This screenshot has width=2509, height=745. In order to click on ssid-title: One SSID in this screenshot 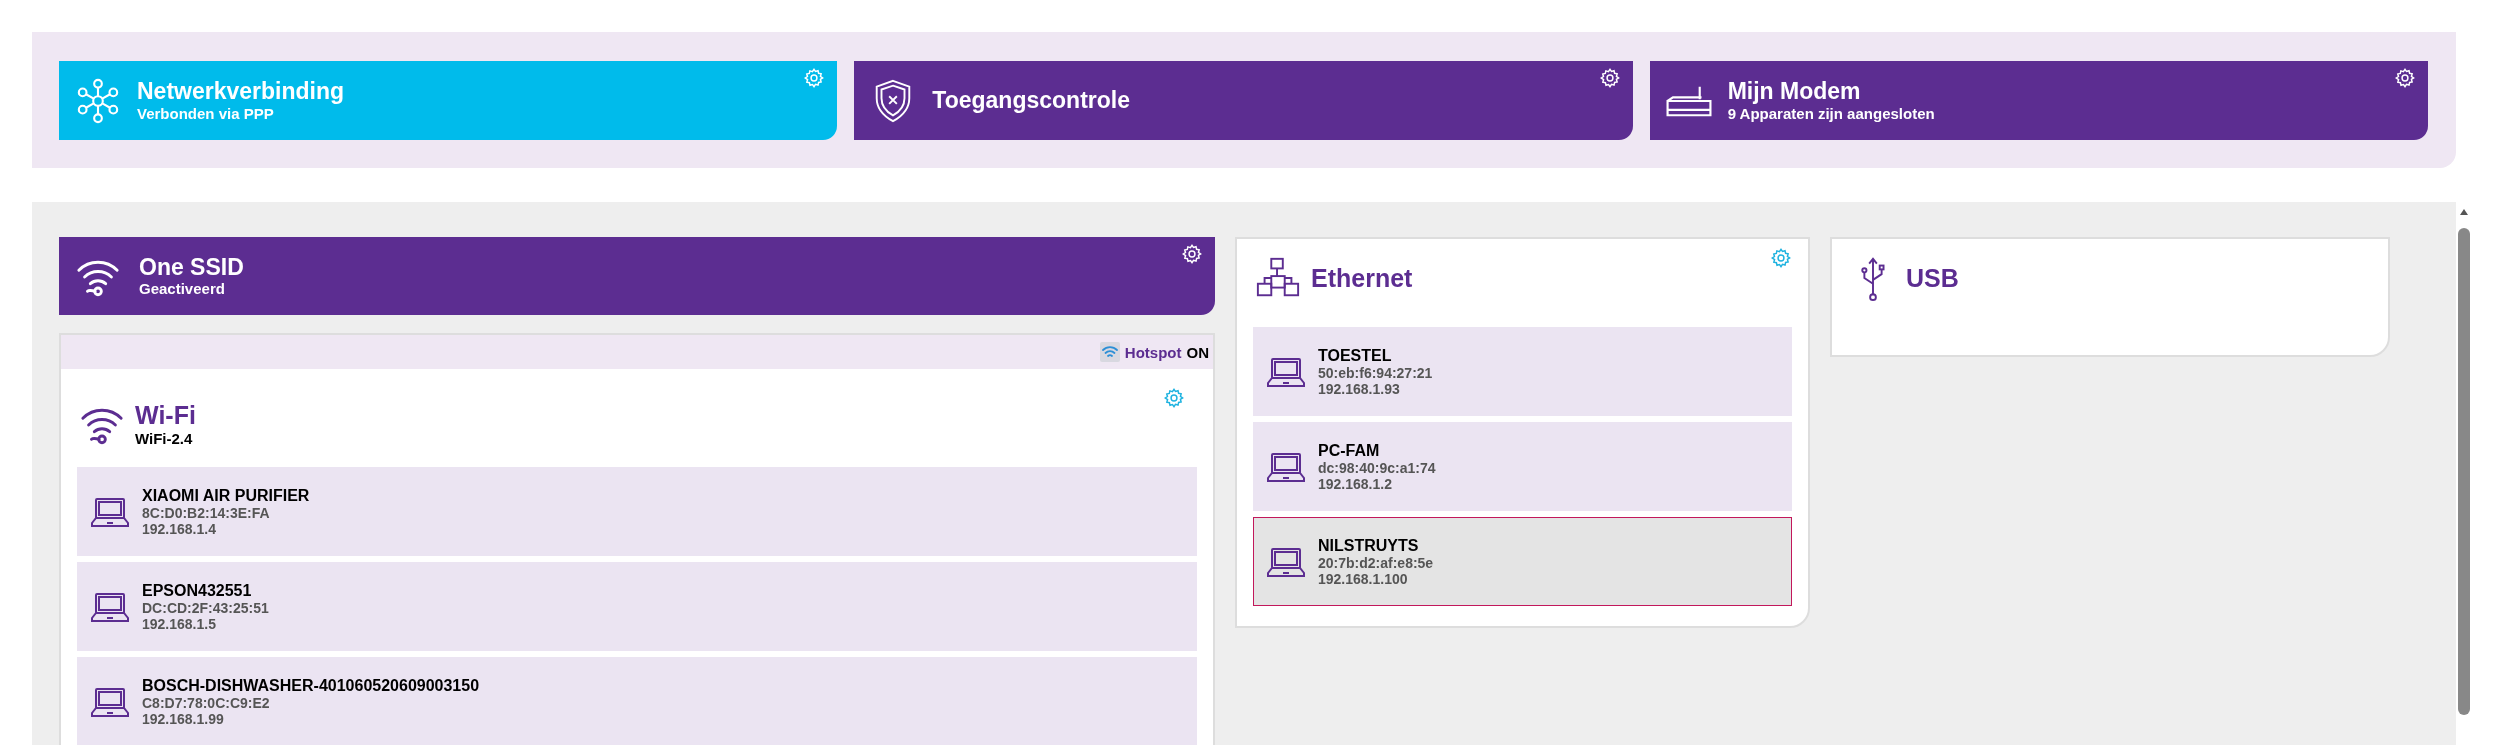, I will do `click(191, 267)`.